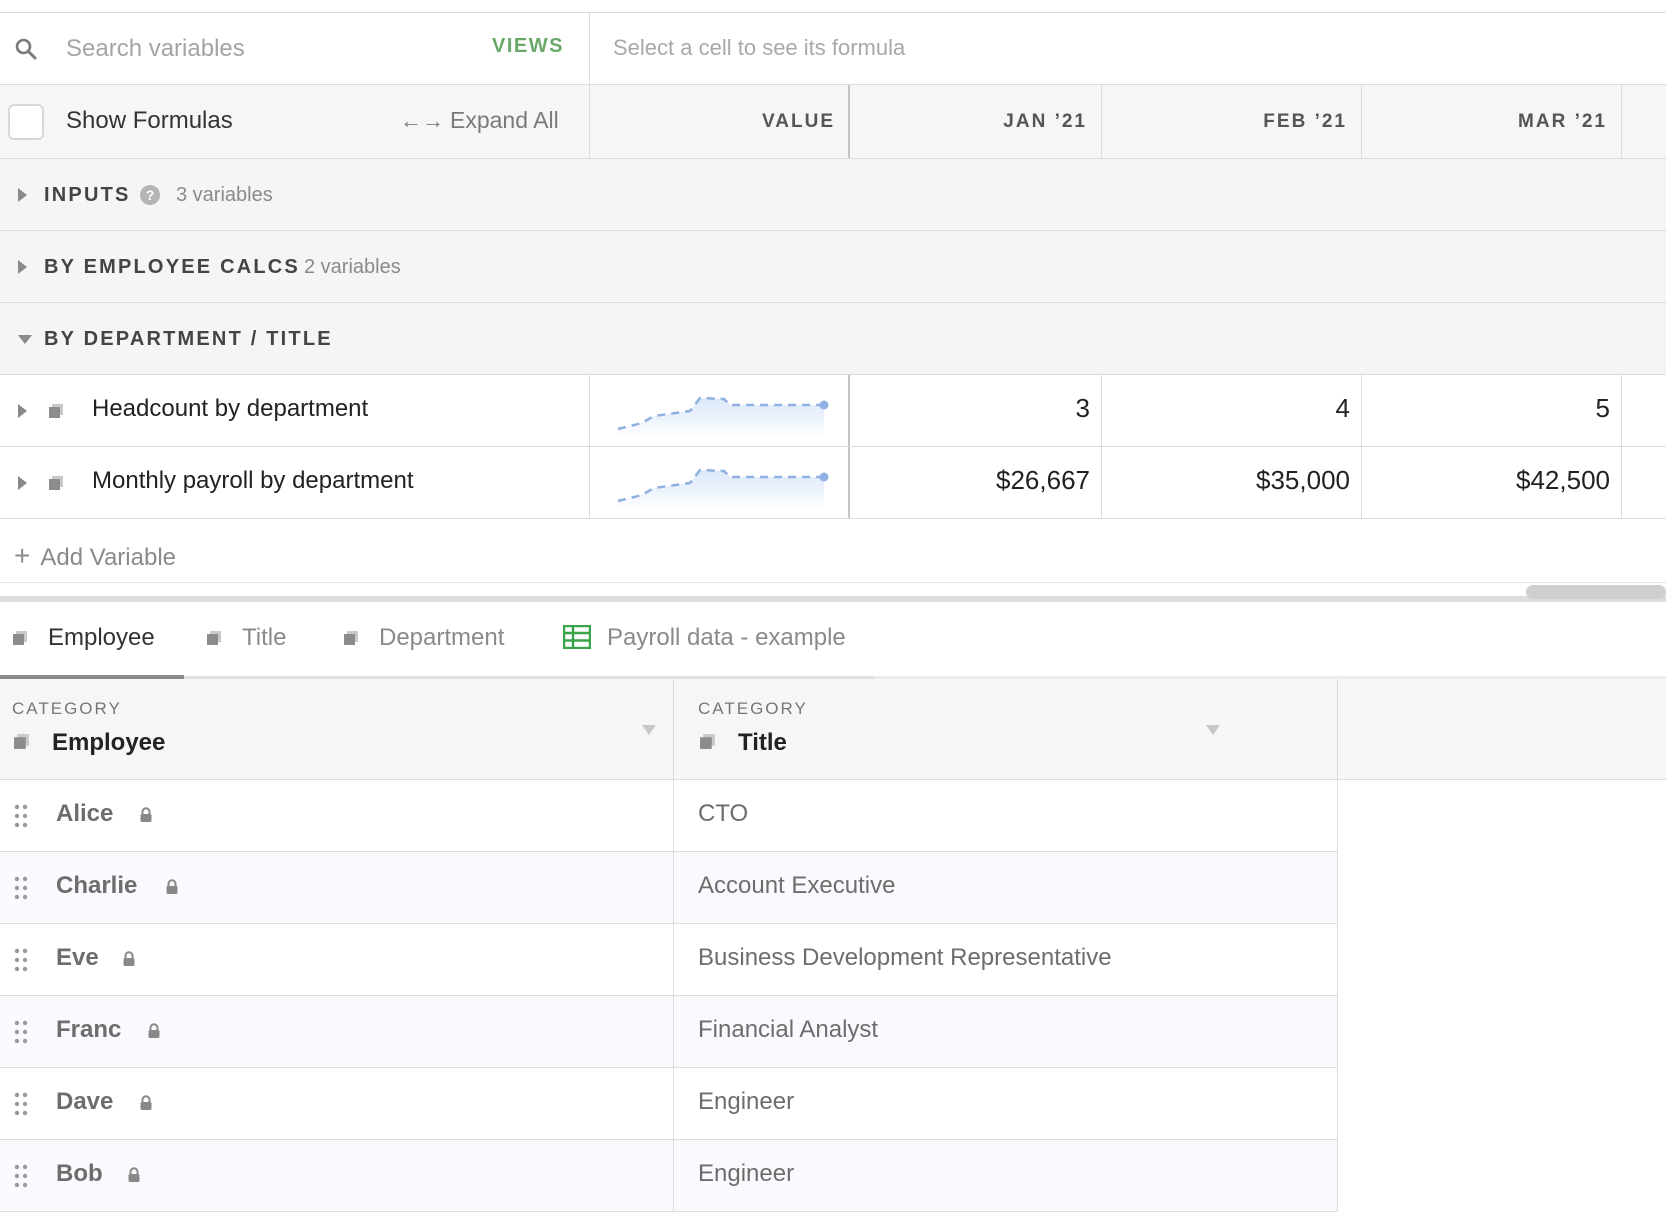 Image resolution: width=1666 pixels, height=1212 pixels. What do you see at coordinates (976, 408) in the screenshot?
I see `value-cell-jan: 3` at bounding box center [976, 408].